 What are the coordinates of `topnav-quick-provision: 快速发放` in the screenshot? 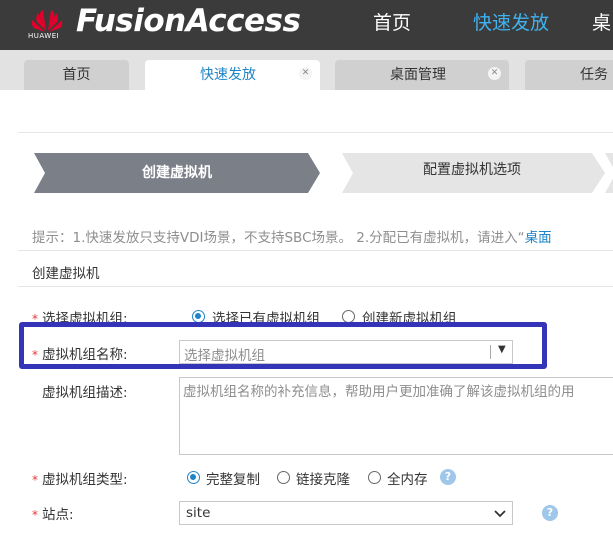 It's located at (511, 21).